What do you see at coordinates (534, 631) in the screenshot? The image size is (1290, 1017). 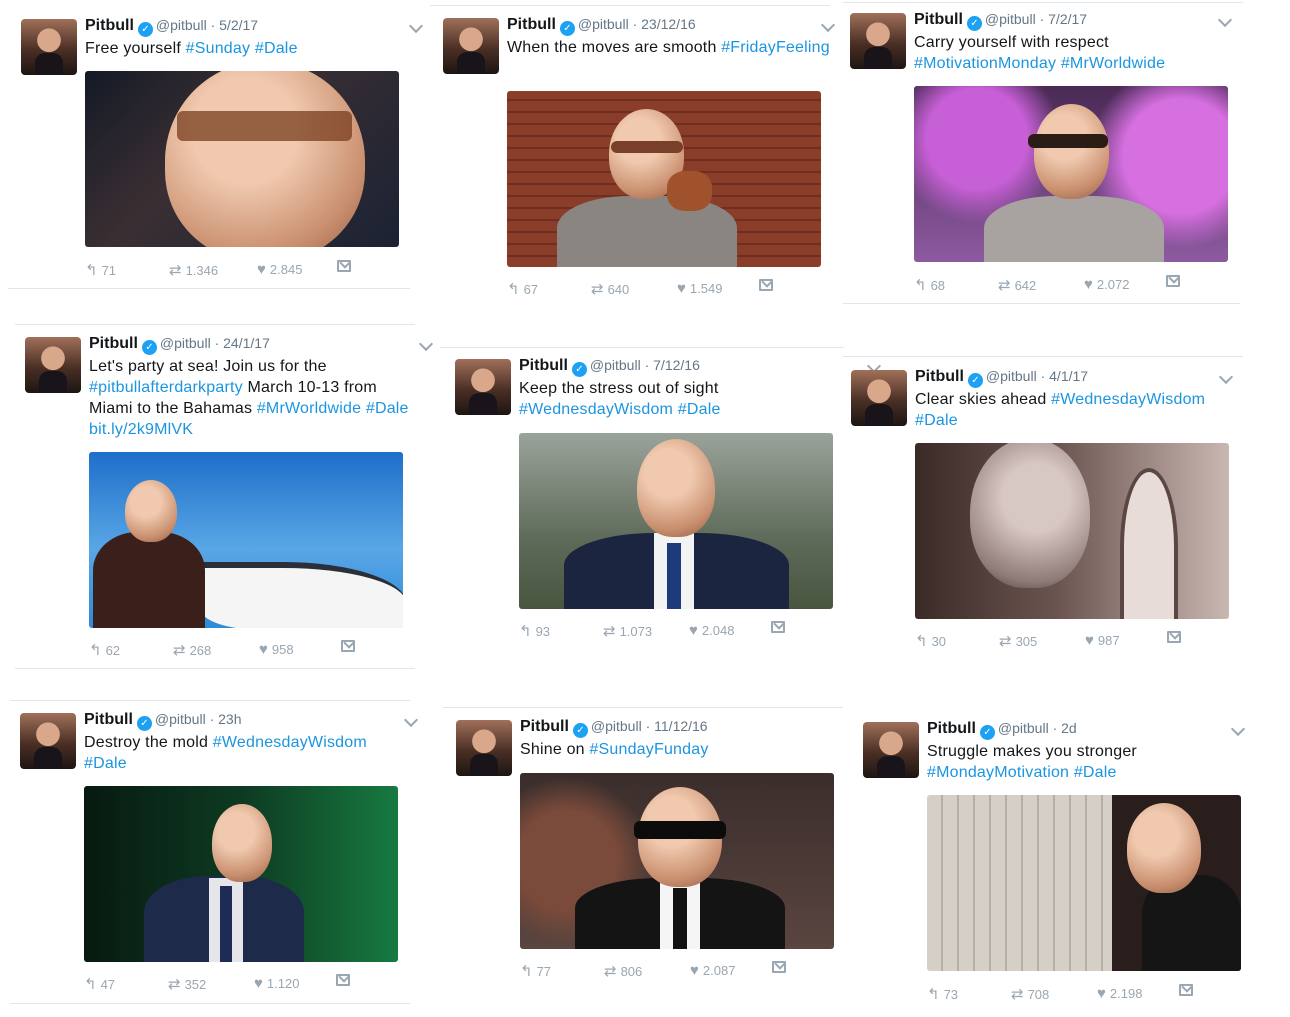 I see `reply-button: ↰ 93` at bounding box center [534, 631].